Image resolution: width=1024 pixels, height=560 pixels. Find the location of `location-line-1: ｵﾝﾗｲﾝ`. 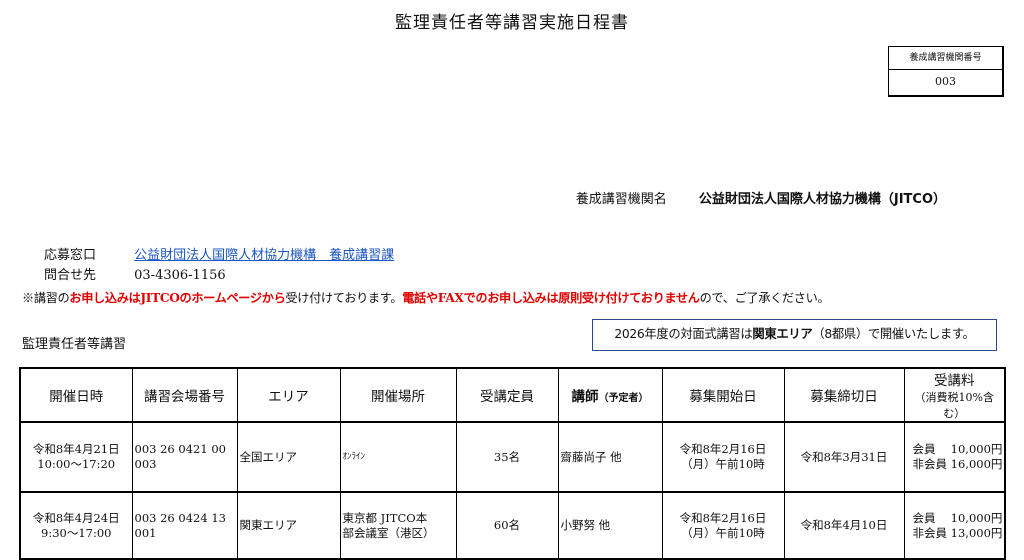

location-line-1: ｵﾝﾗｲﾝ is located at coordinates (354, 456).